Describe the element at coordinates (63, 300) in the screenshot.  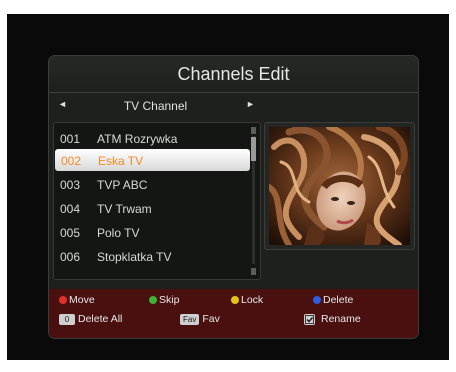
I see `red-button-icon` at that location.